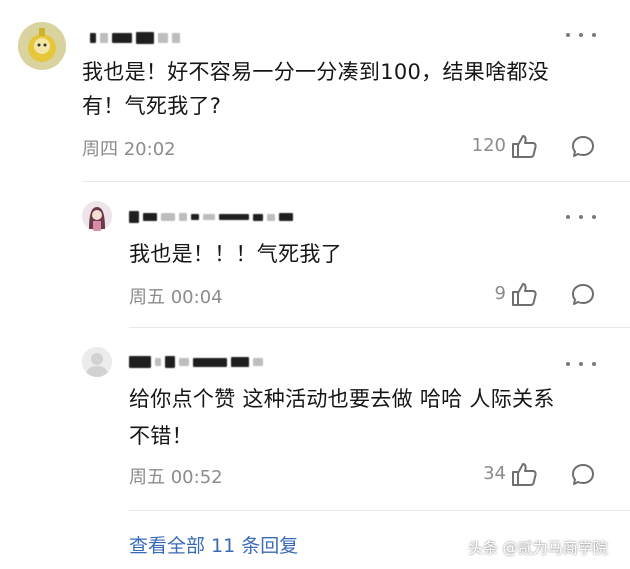  I want to click on view-all-replies-link: 查看全部 11 条回复, so click(213, 544).